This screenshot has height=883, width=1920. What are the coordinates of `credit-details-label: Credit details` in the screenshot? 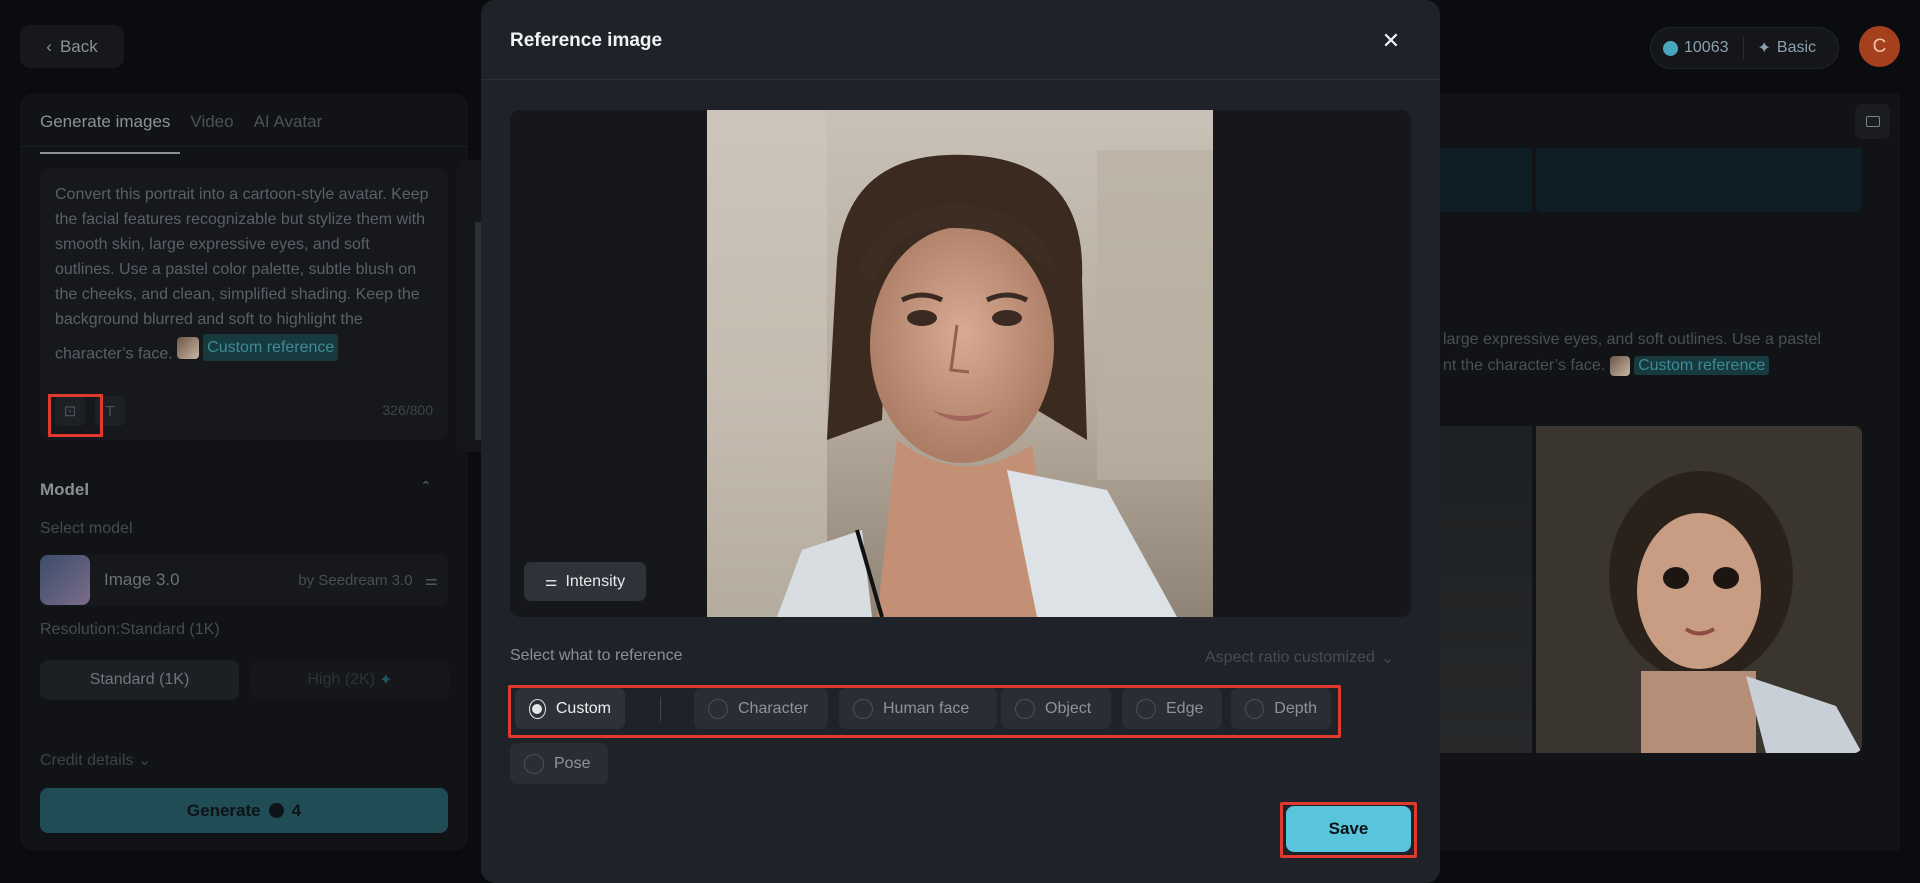 It's located at (87, 760).